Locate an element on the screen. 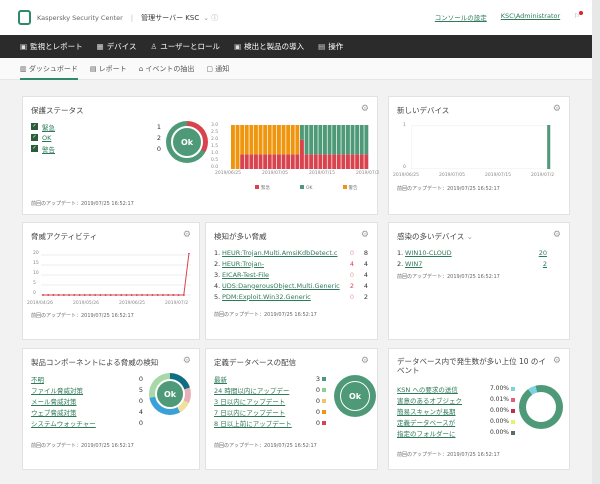 The width and height of the screenshot is (600, 484). event-percent: 0.00% is located at coordinates (499, 410).